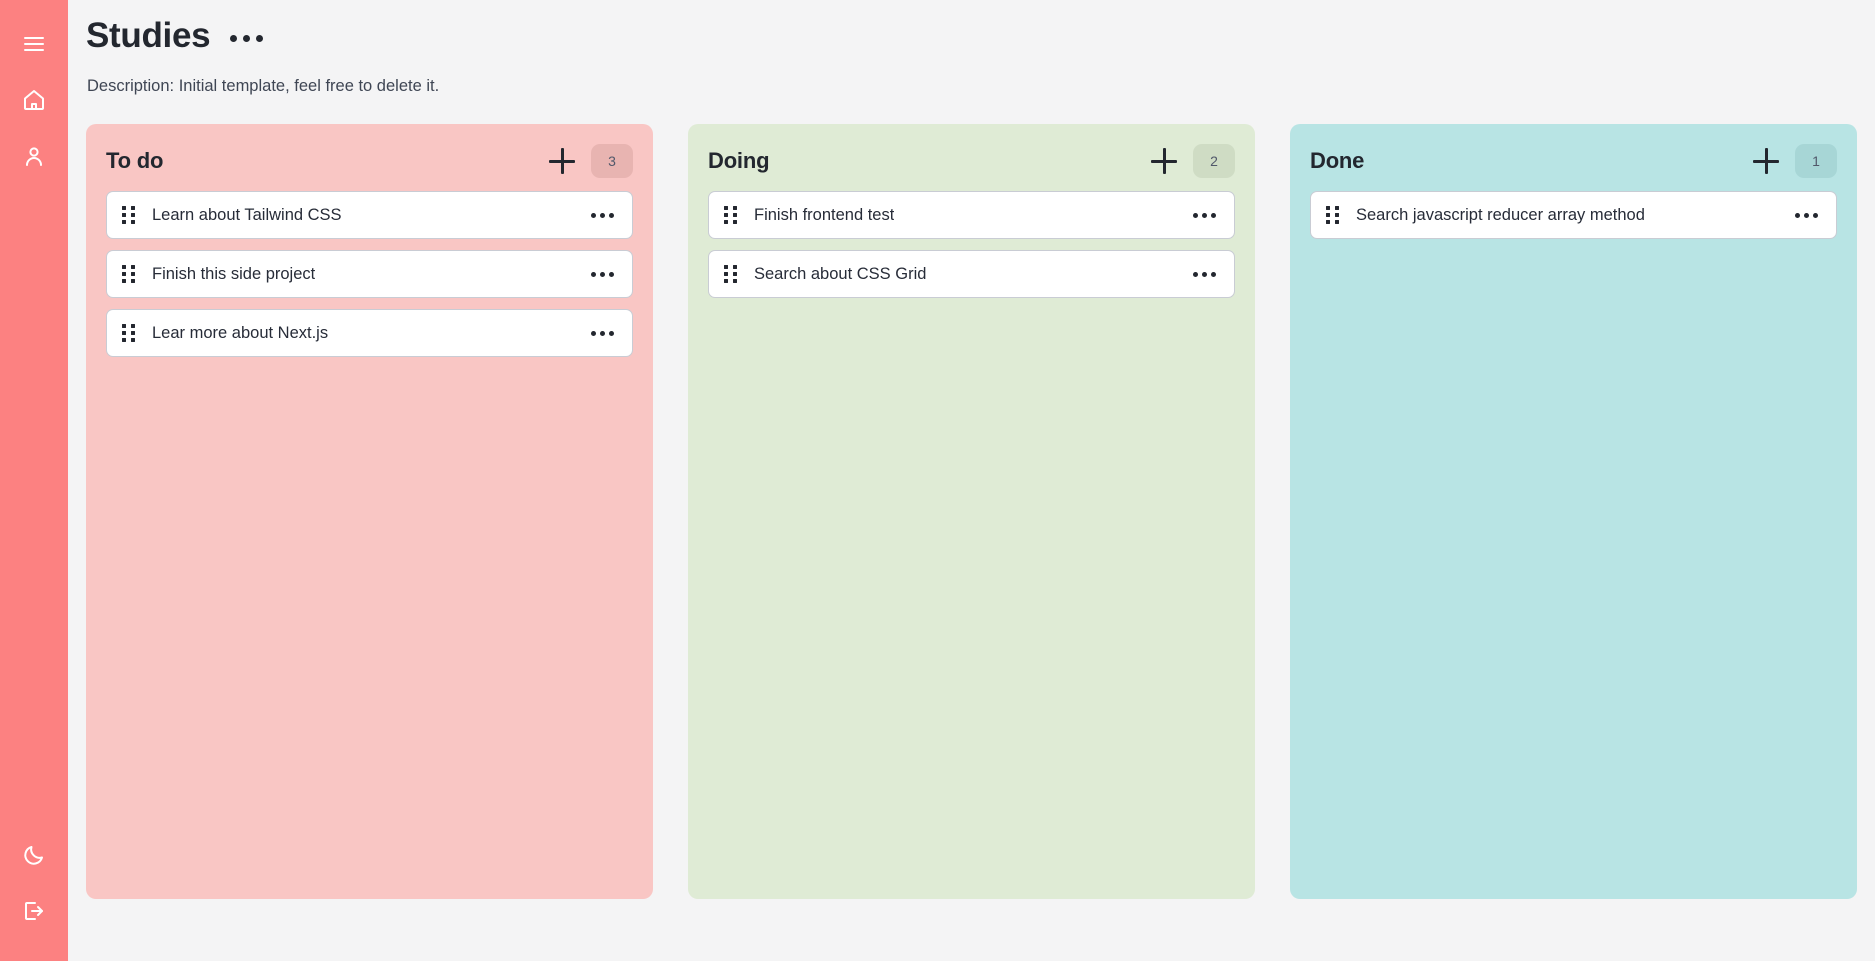 This screenshot has width=1875, height=961. I want to click on sidebar-bottom-group, so click(34, 883).